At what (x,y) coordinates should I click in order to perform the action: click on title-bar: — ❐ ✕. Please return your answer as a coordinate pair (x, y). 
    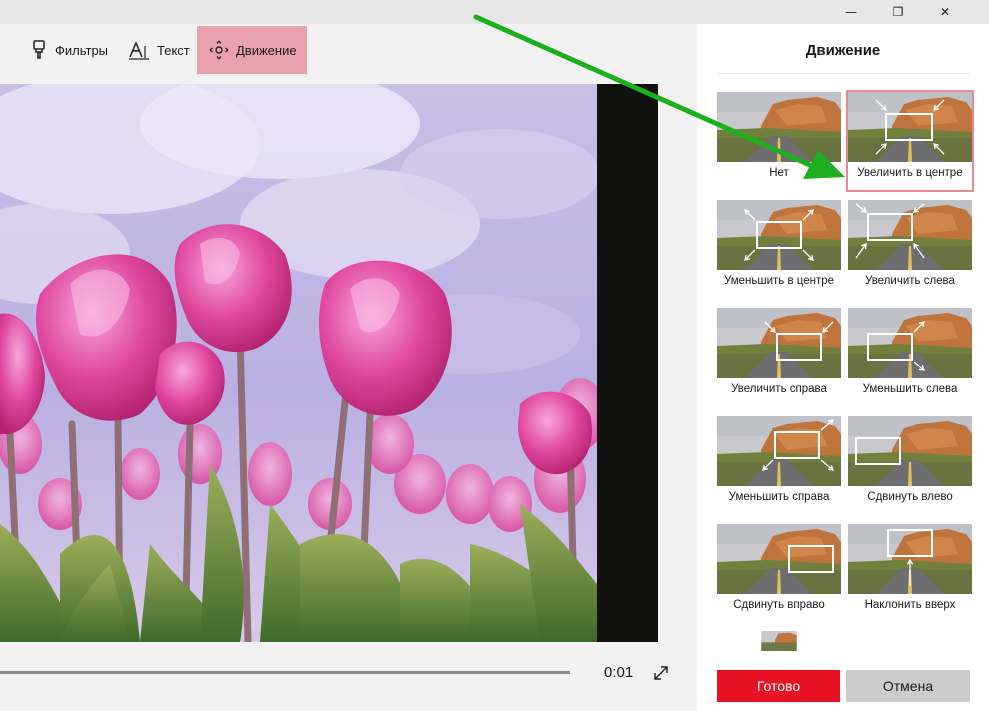
    Looking at the image, I should click on (494, 12).